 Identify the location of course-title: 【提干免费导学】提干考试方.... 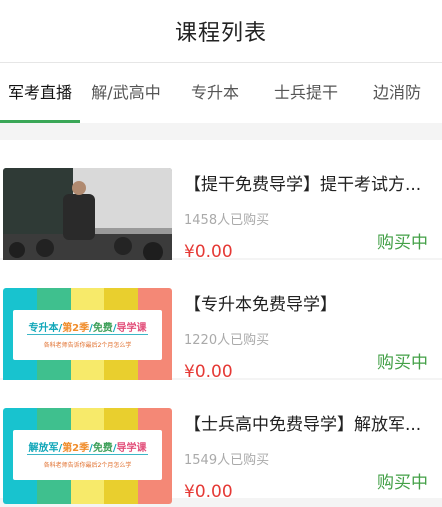
(309, 182).